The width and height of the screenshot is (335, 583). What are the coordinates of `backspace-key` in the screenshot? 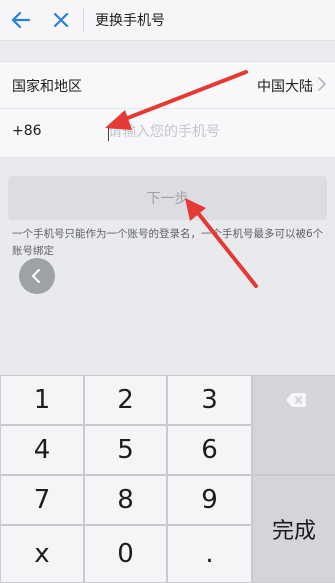 It's located at (294, 425).